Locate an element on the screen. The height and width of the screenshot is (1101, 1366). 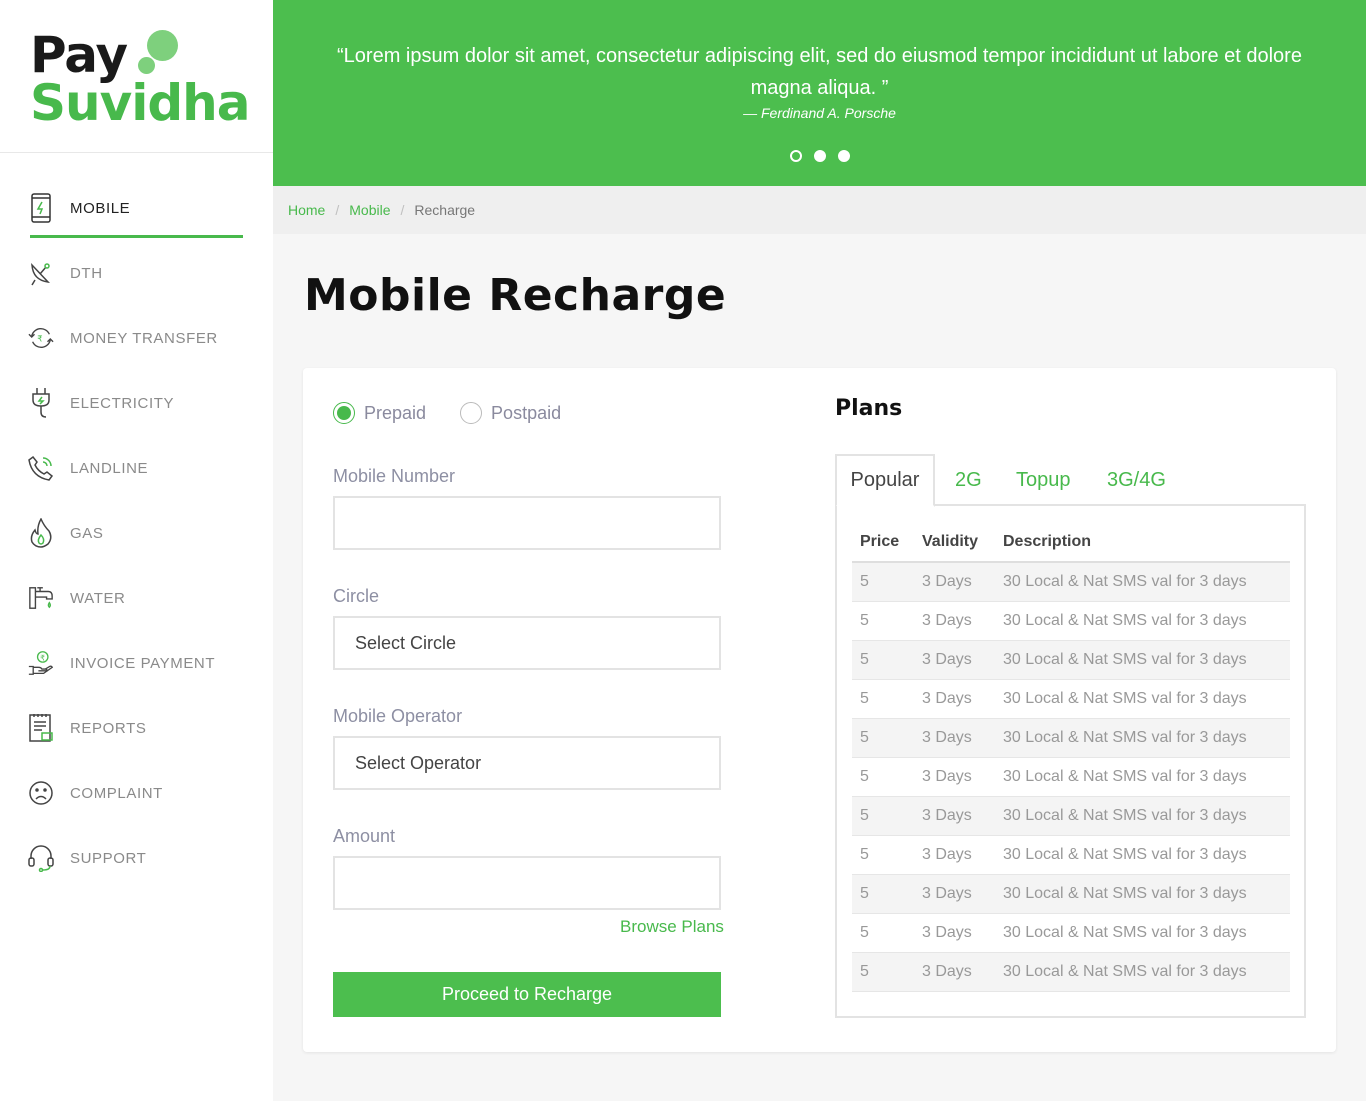
mobile-number-label: Mobile Number is located at coordinates (394, 476).